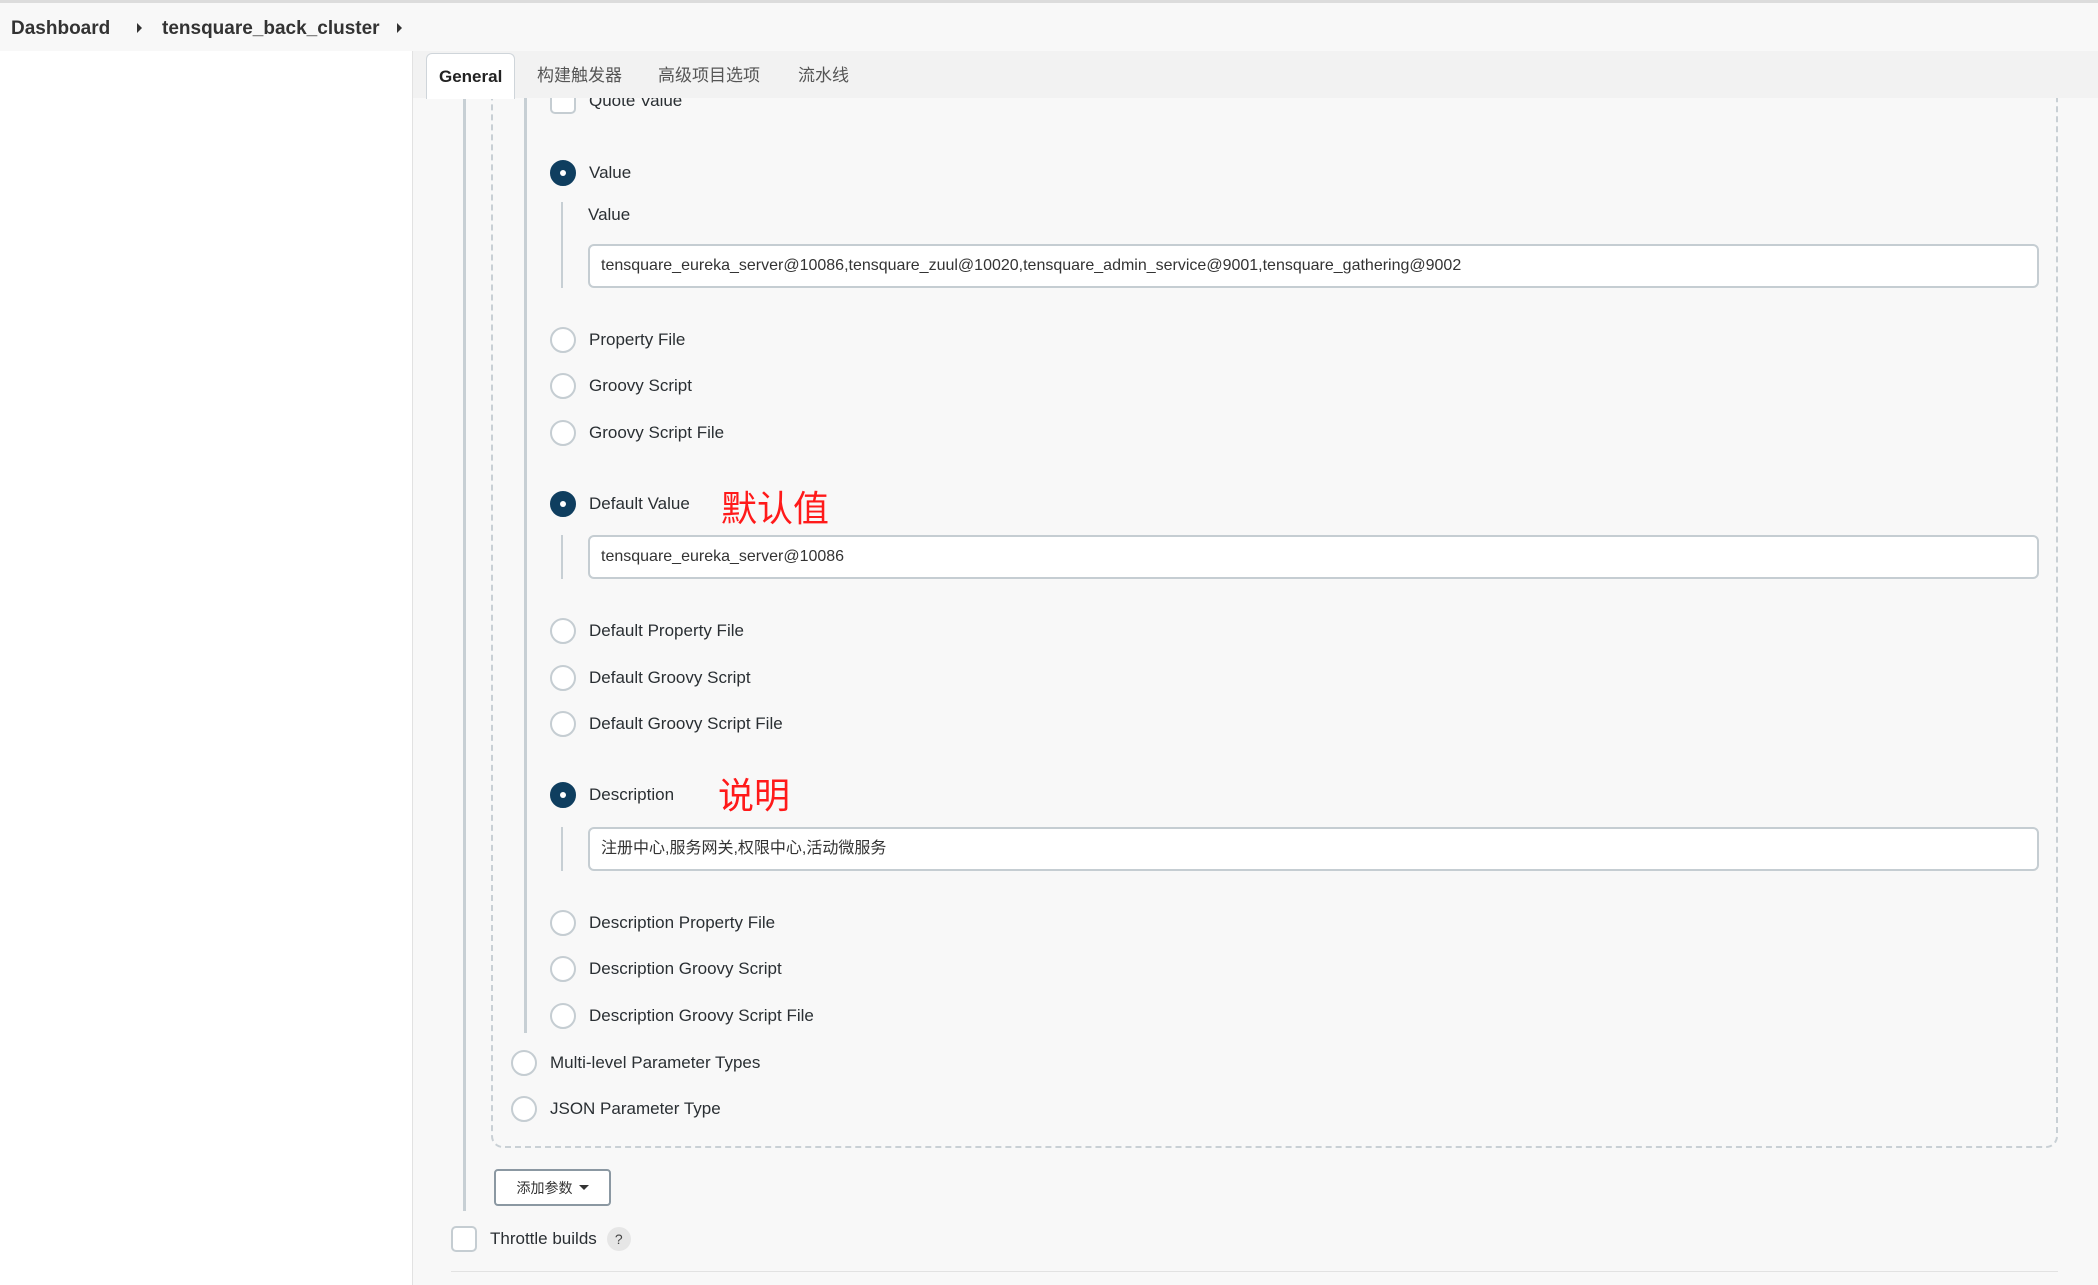 This screenshot has width=2098, height=1285. I want to click on section-divider, so click(1254, 1271).